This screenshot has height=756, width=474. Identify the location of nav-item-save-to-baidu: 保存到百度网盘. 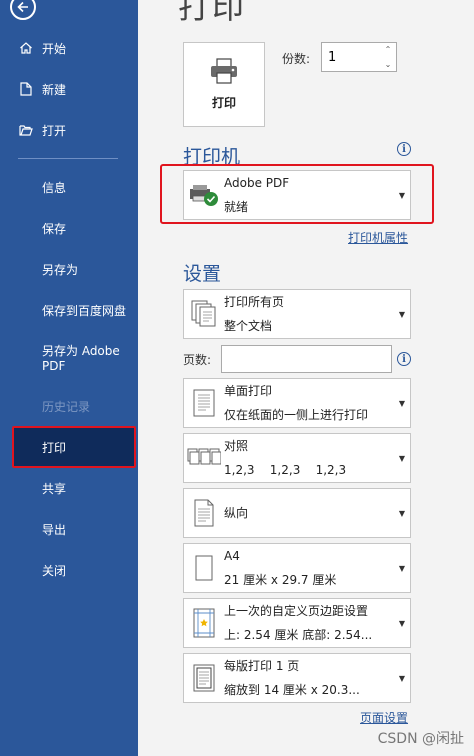
(69, 310).